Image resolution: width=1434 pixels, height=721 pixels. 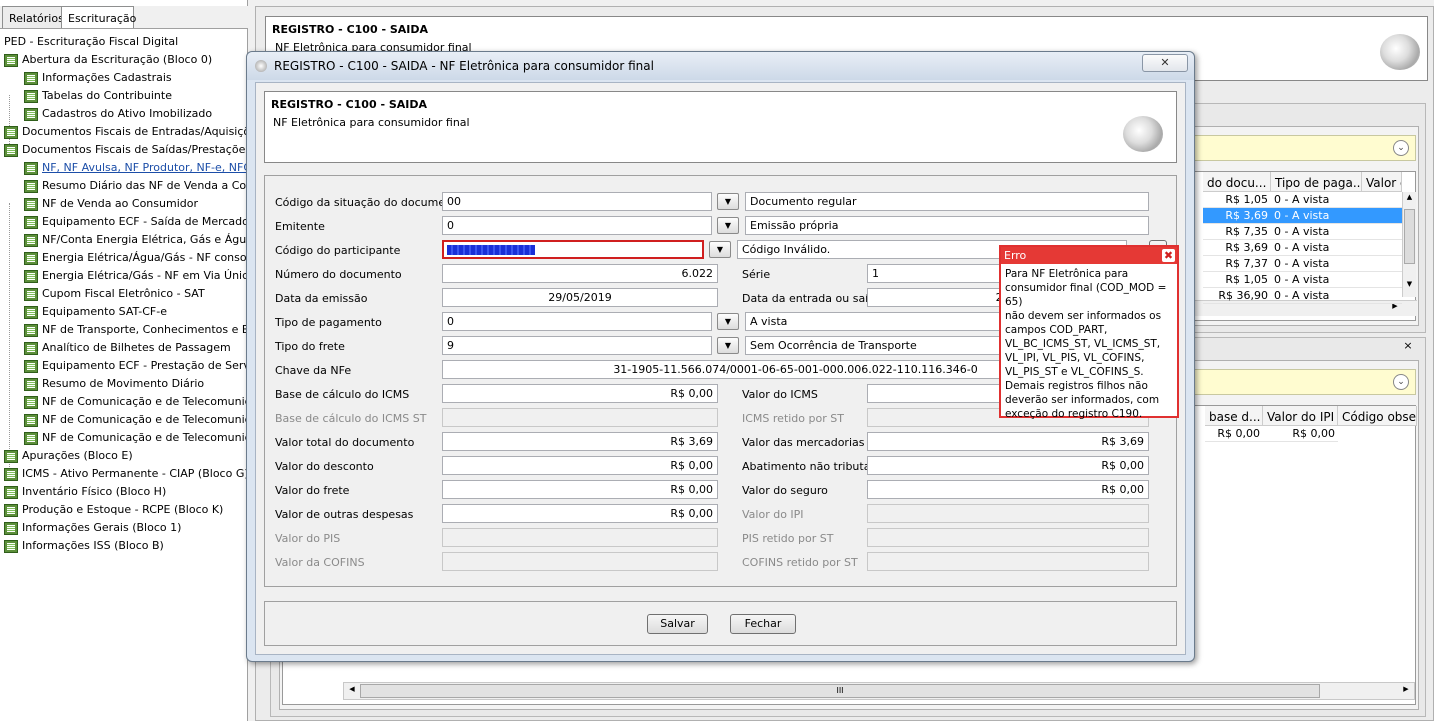 I want to click on tree-item: Tabelas do Contribuinte, so click(x=98, y=96).